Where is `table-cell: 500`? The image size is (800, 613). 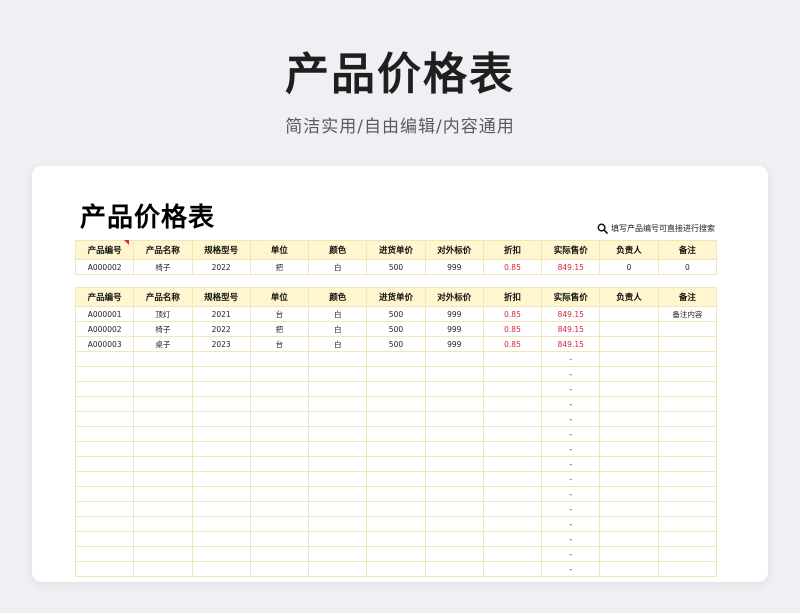
table-cell: 500 is located at coordinates (396, 267).